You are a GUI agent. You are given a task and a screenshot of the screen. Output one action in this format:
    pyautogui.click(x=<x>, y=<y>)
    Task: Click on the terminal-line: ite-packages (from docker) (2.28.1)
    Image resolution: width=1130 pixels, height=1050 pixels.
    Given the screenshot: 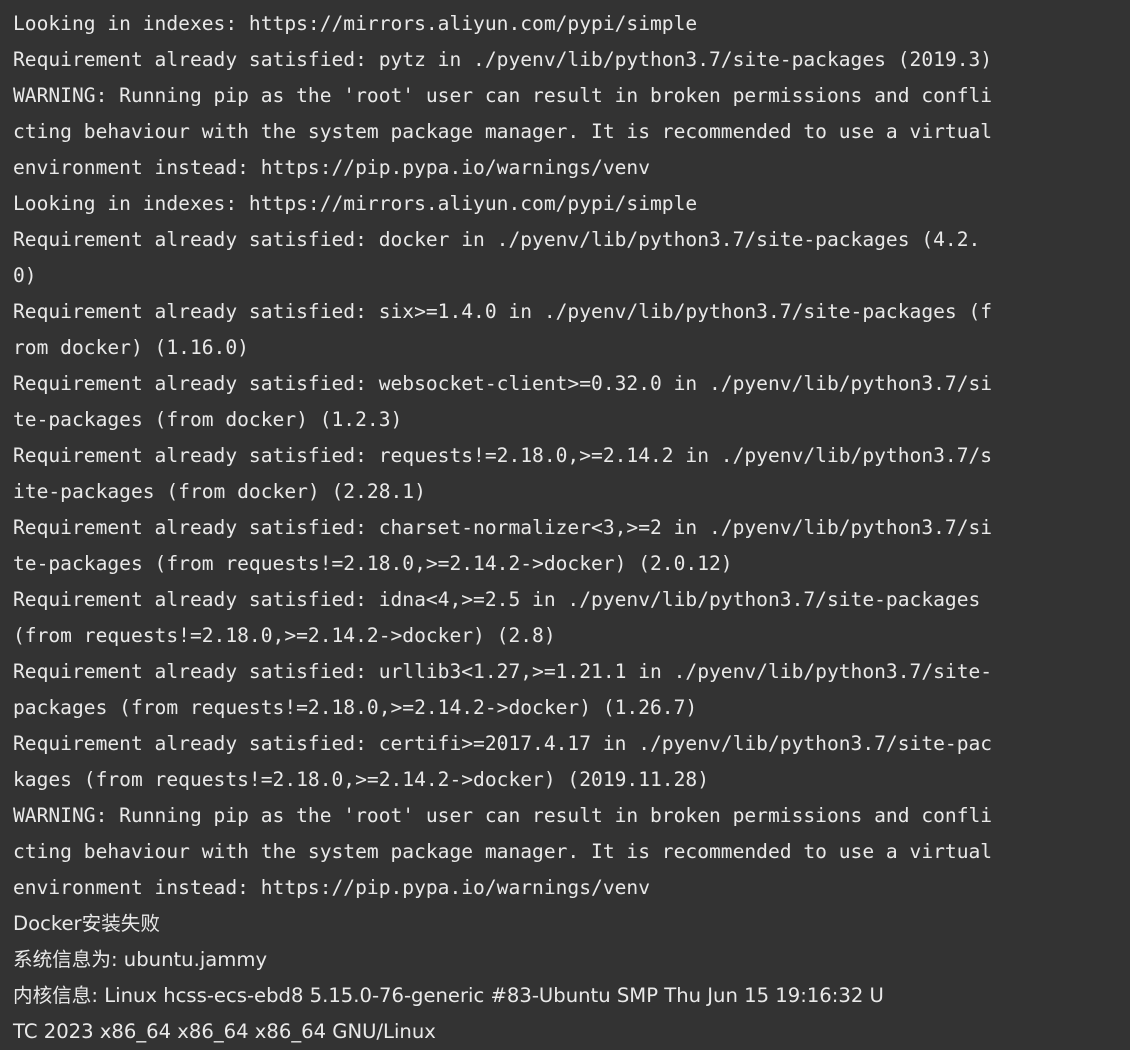 What is the action you would take?
    pyautogui.click(x=219, y=491)
    